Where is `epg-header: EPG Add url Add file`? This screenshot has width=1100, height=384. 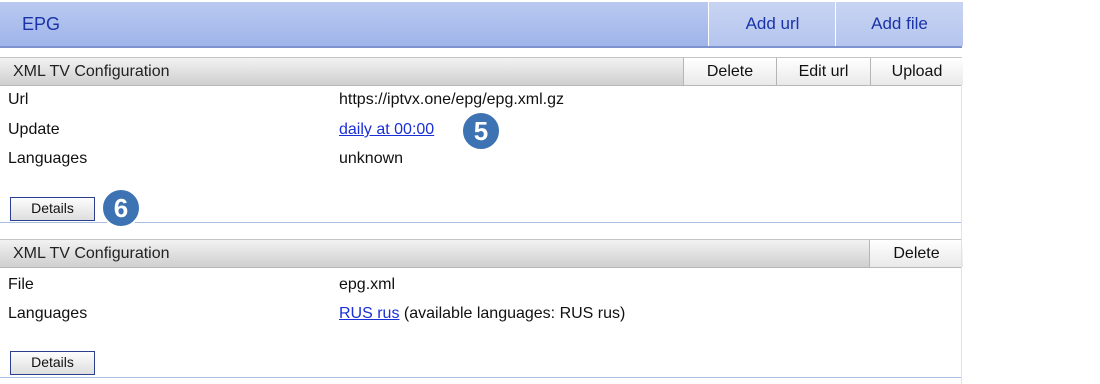 epg-header: EPG Add url Add file is located at coordinates (481, 25).